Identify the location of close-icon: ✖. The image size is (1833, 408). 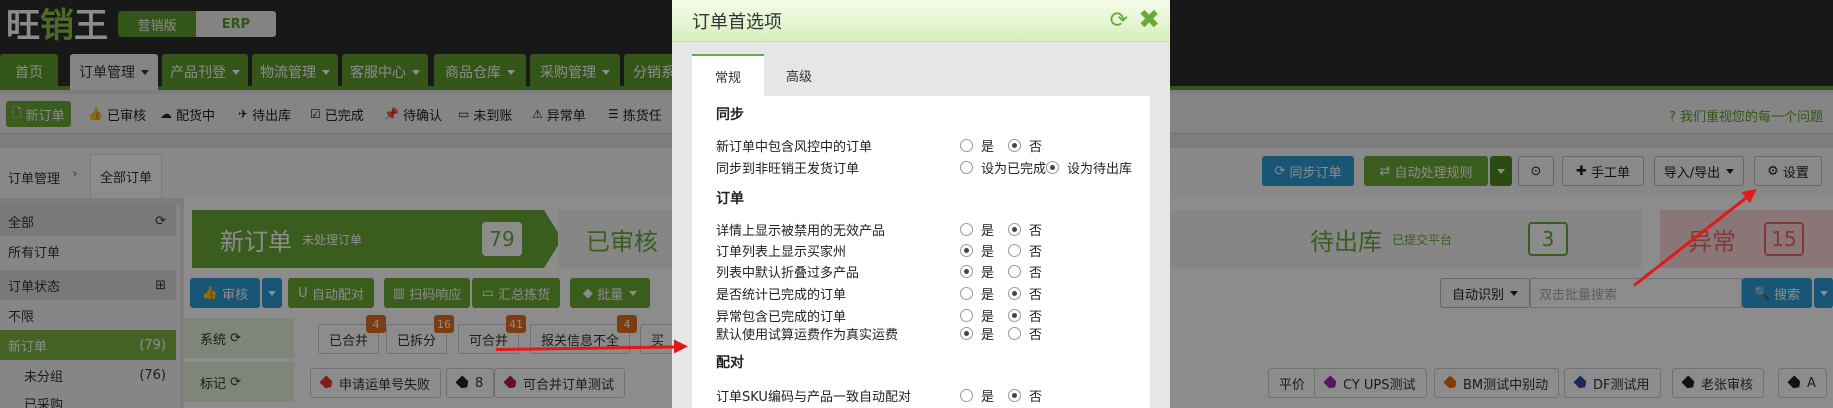
(1149, 20).